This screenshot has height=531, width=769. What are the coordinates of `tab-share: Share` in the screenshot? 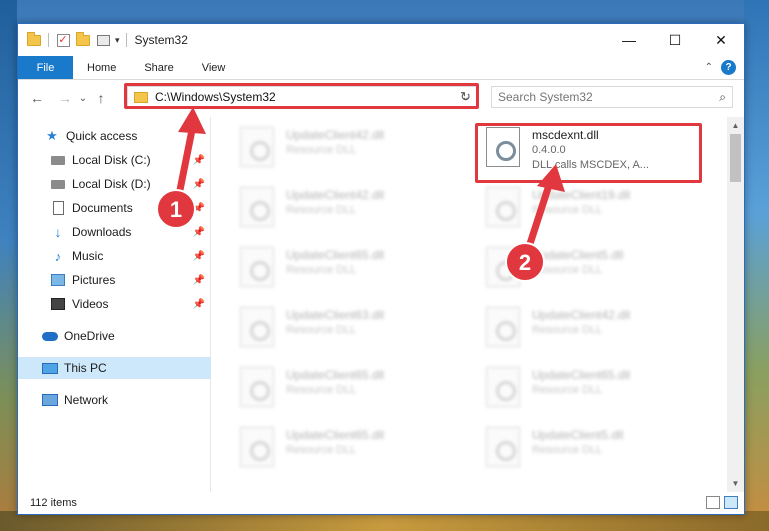 It's located at (158, 67).